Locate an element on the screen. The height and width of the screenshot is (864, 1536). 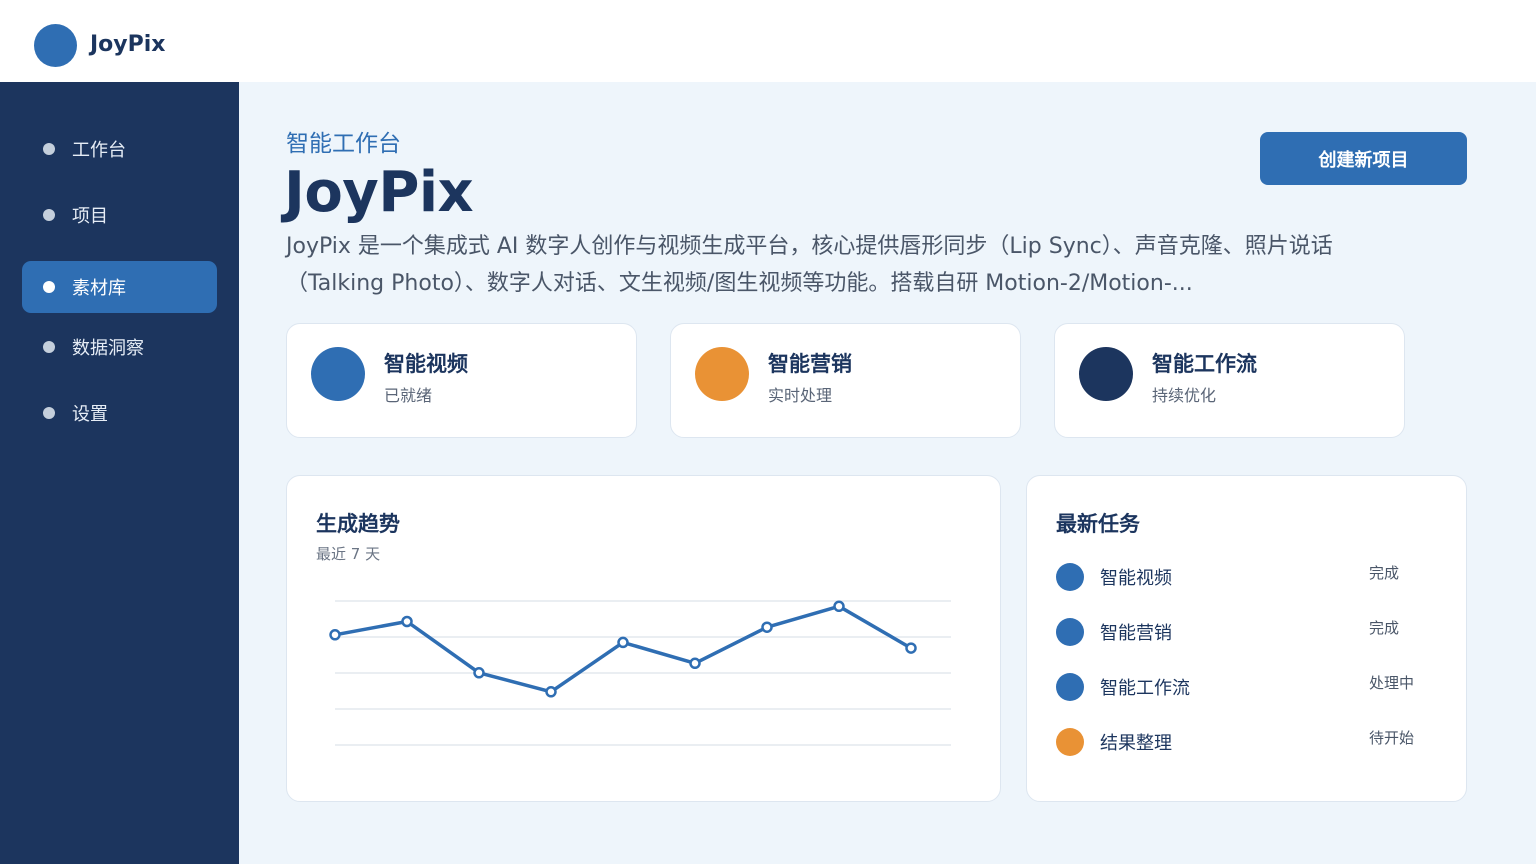
task-row: 智能视频 完成 is located at coordinates (1241, 576).